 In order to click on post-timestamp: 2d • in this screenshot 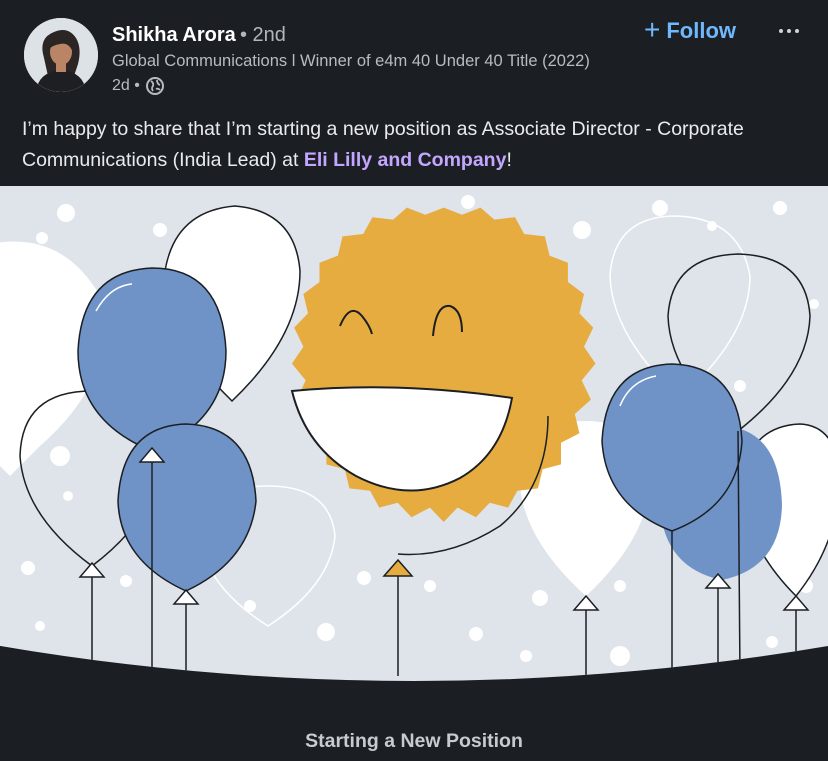, I will do `click(126, 86)`.